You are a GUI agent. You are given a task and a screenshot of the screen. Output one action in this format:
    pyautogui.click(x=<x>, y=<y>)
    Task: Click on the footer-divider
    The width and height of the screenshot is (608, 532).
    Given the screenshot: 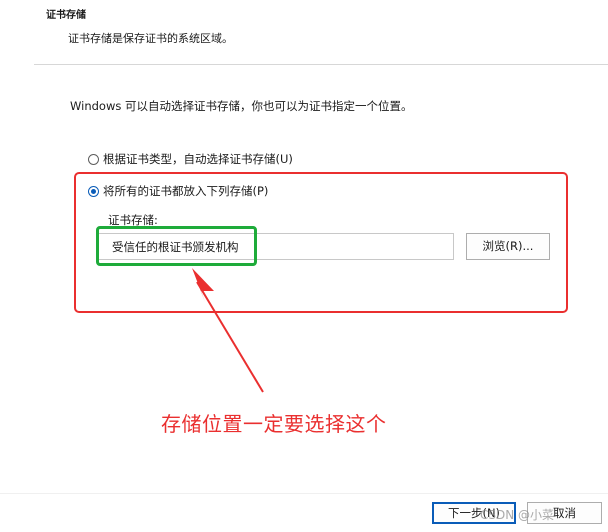 What is the action you would take?
    pyautogui.click(x=304, y=493)
    